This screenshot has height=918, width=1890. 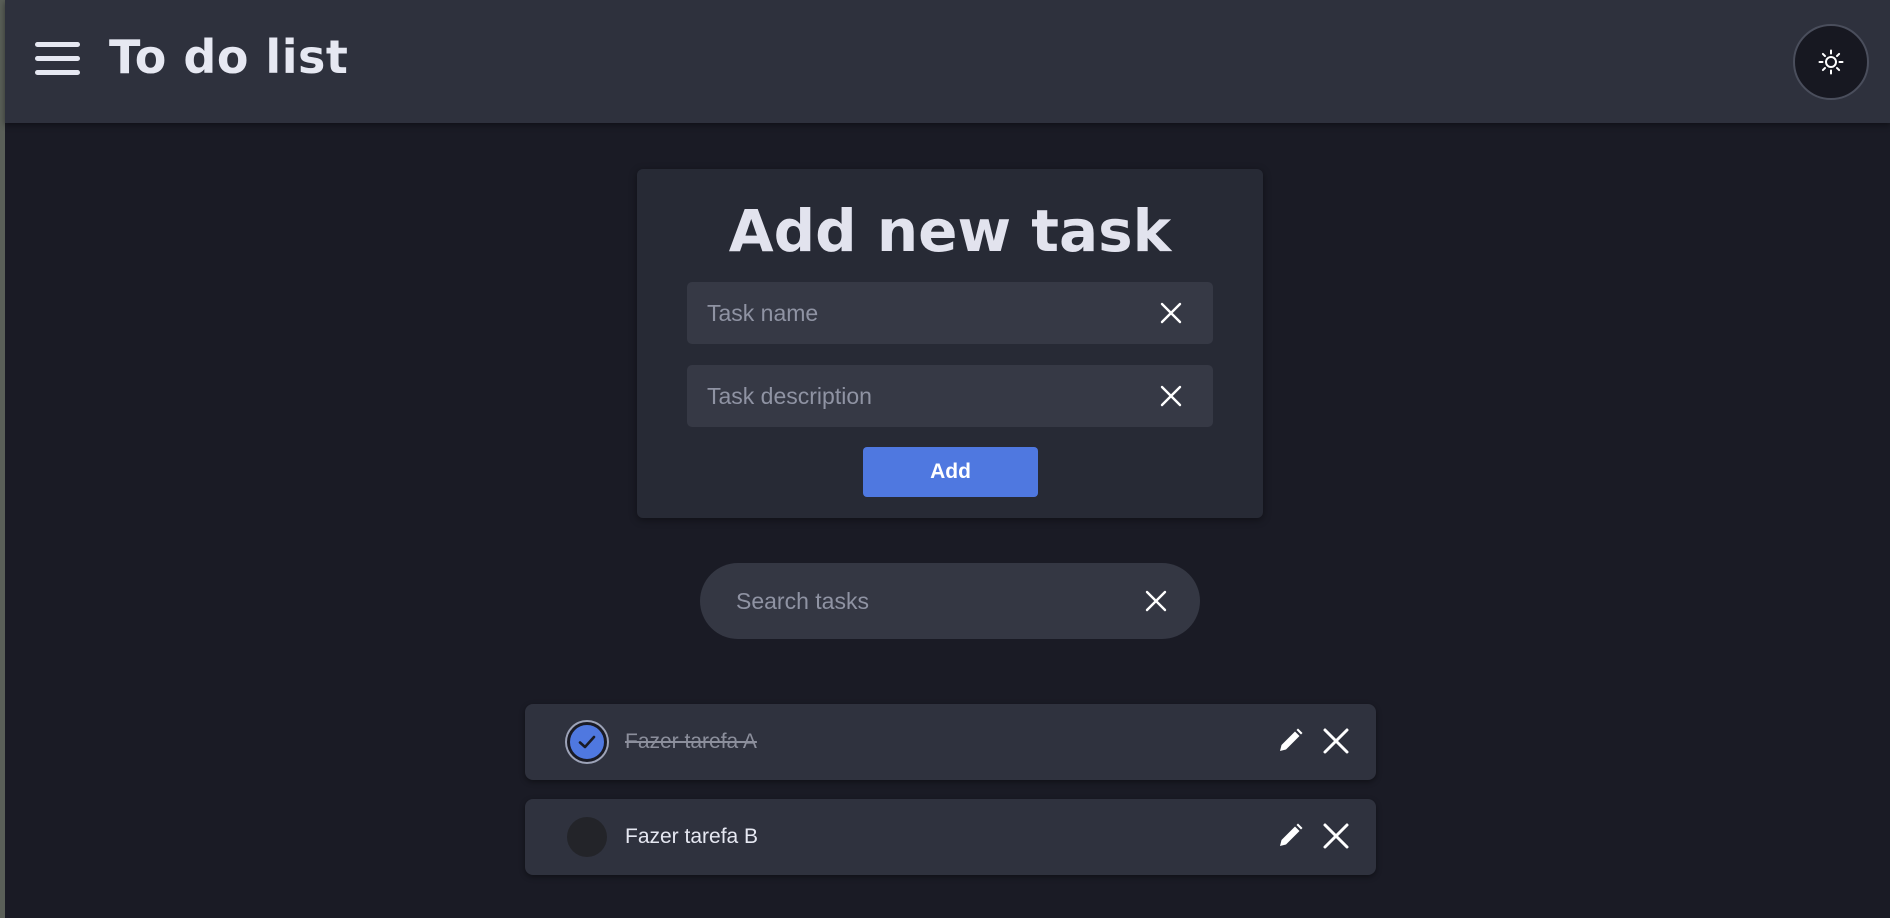 I want to click on clear-task-name-button, so click(x=1171, y=313).